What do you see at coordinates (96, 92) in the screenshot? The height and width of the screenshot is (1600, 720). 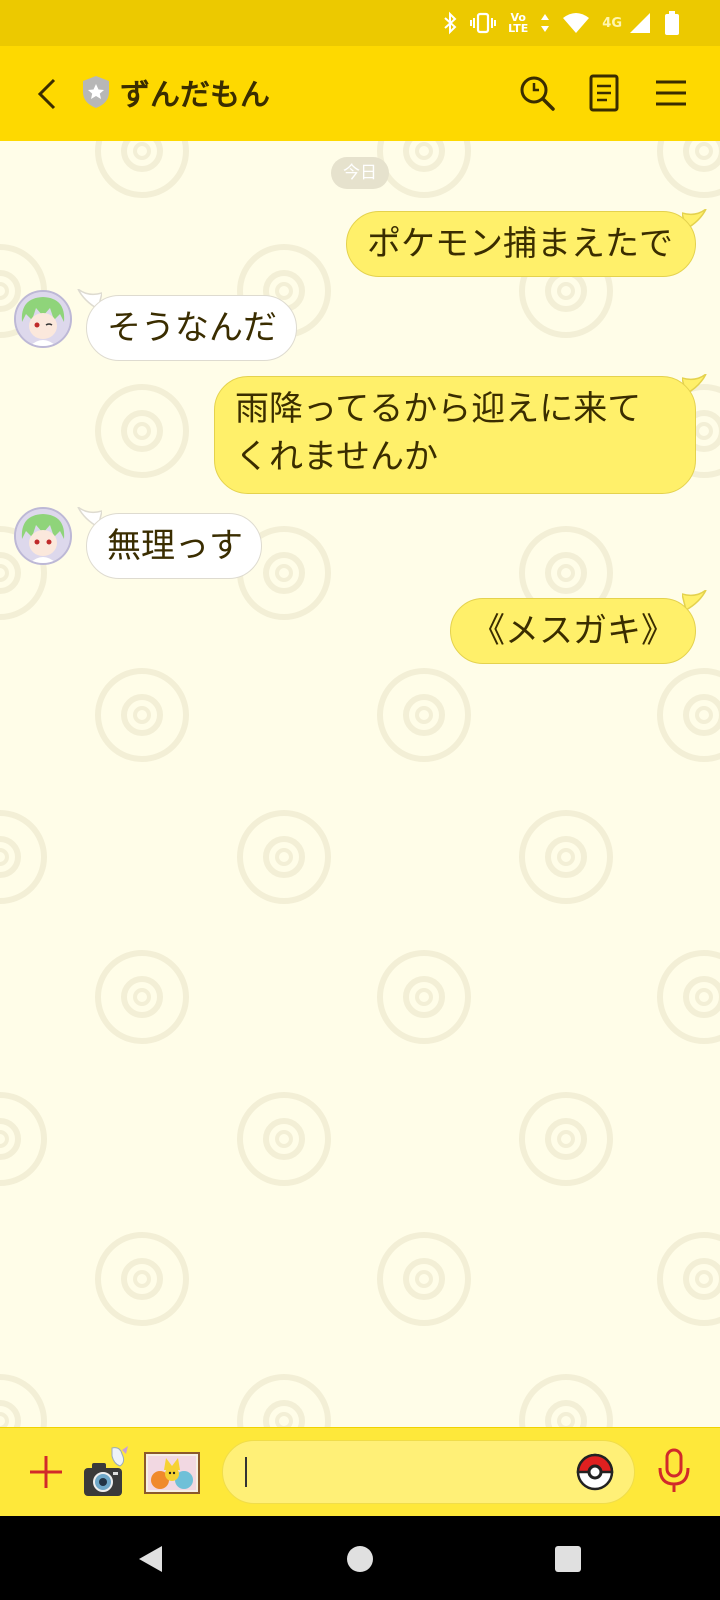 I see `shield-icon` at bounding box center [96, 92].